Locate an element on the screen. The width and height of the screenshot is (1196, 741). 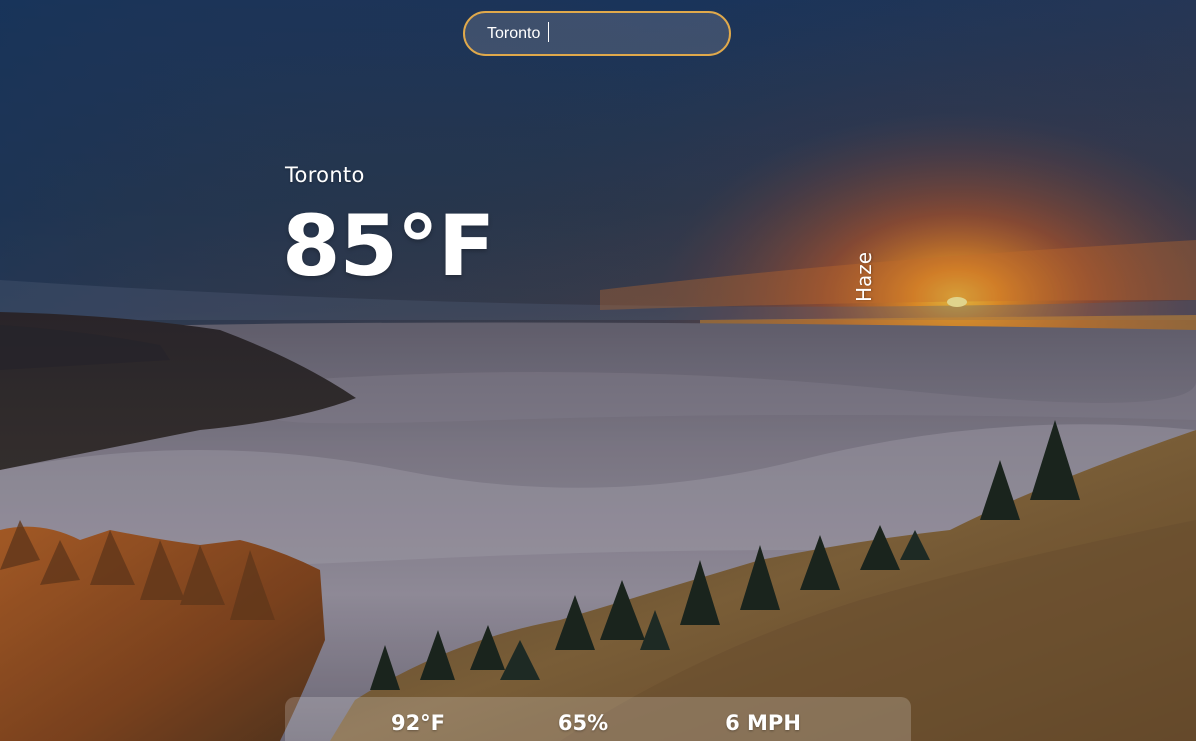
feels-like-value: 92°F is located at coordinates (418, 723).